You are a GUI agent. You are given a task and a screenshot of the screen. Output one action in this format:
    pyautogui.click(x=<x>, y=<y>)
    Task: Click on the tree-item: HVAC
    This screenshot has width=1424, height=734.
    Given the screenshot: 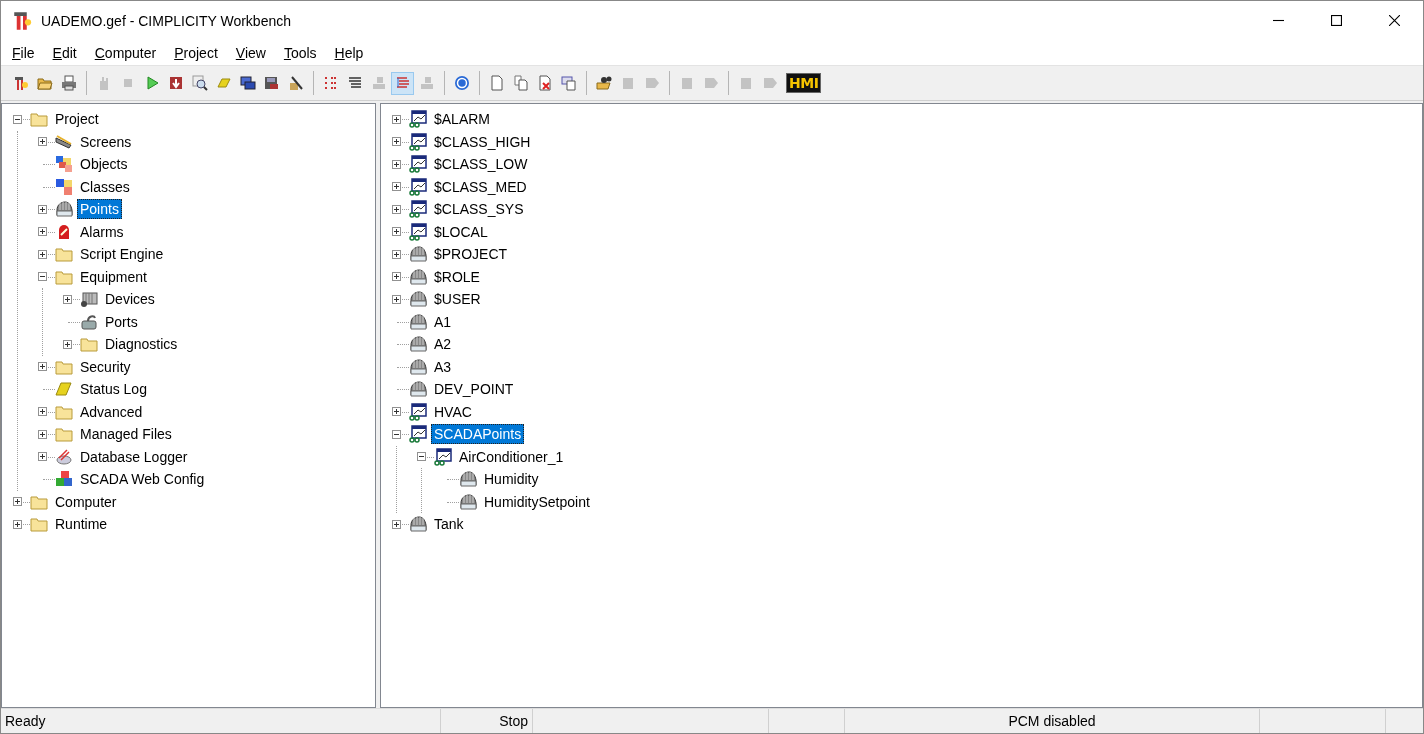 What is the action you would take?
    pyautogui.click(x=453, y=411)
    